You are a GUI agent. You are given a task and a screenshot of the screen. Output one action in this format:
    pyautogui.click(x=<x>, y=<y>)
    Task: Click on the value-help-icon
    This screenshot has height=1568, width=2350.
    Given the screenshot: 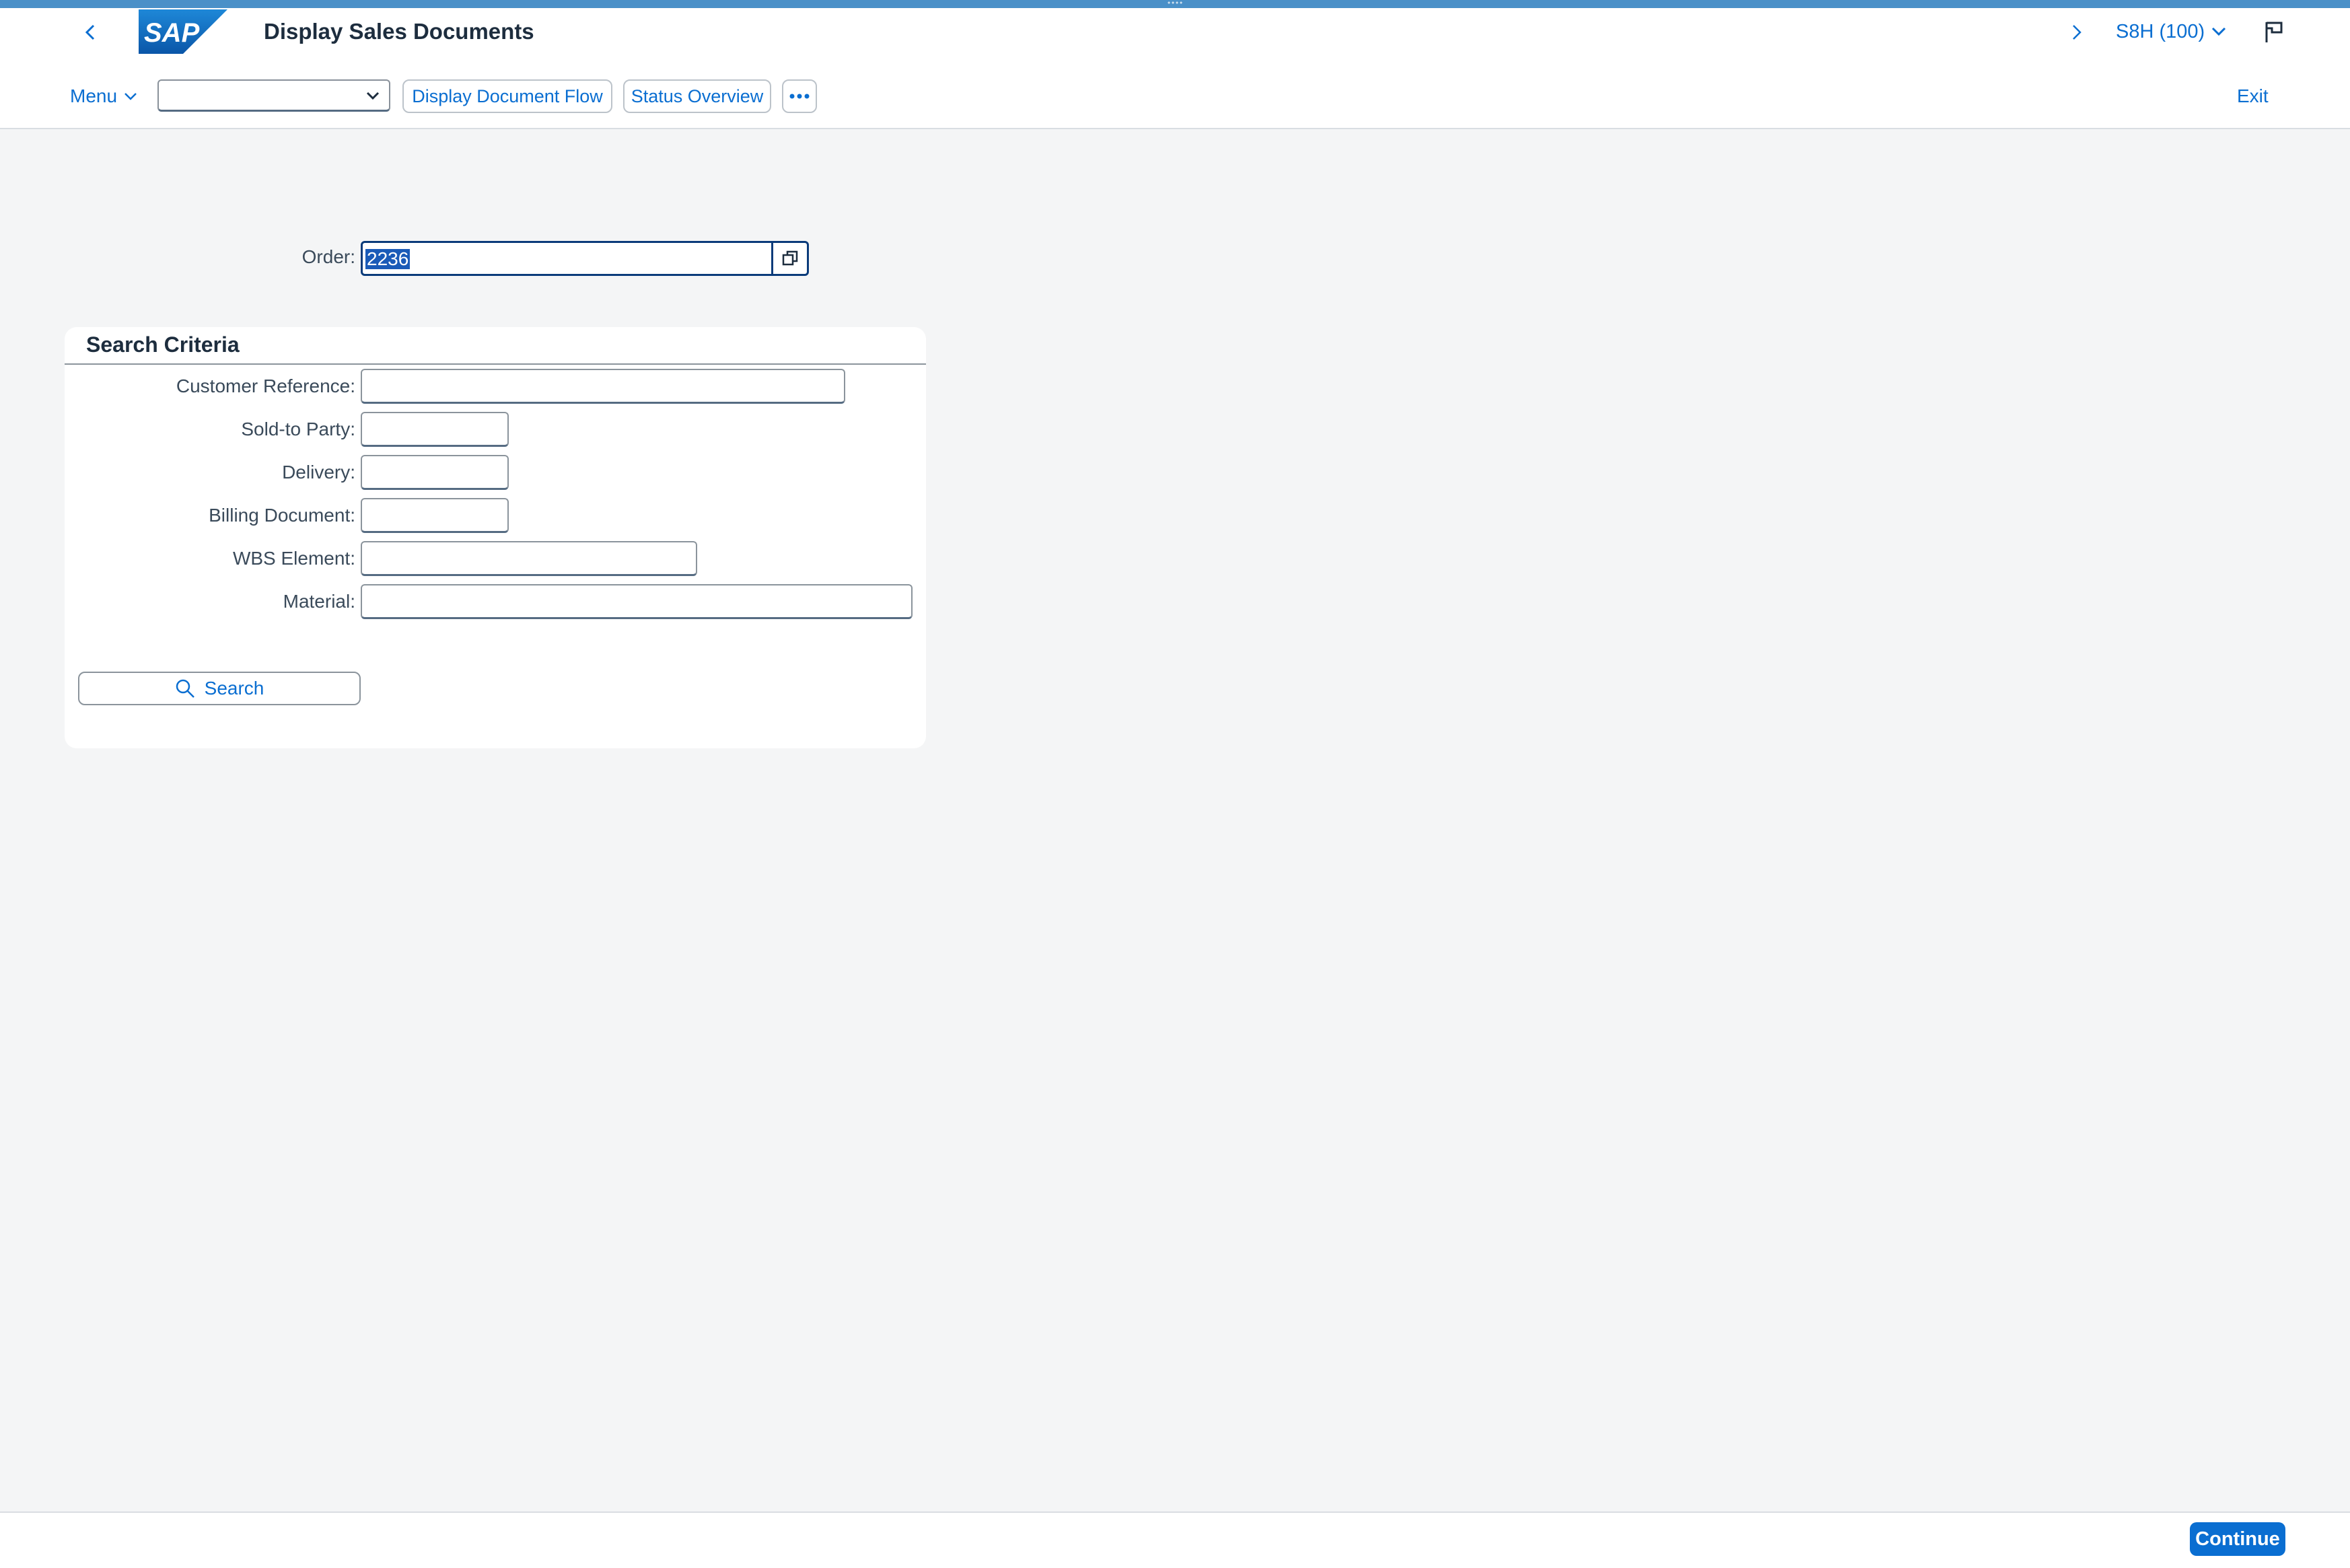 What is the action you would take?
    pyautogui.click(x=790, y=258)
    